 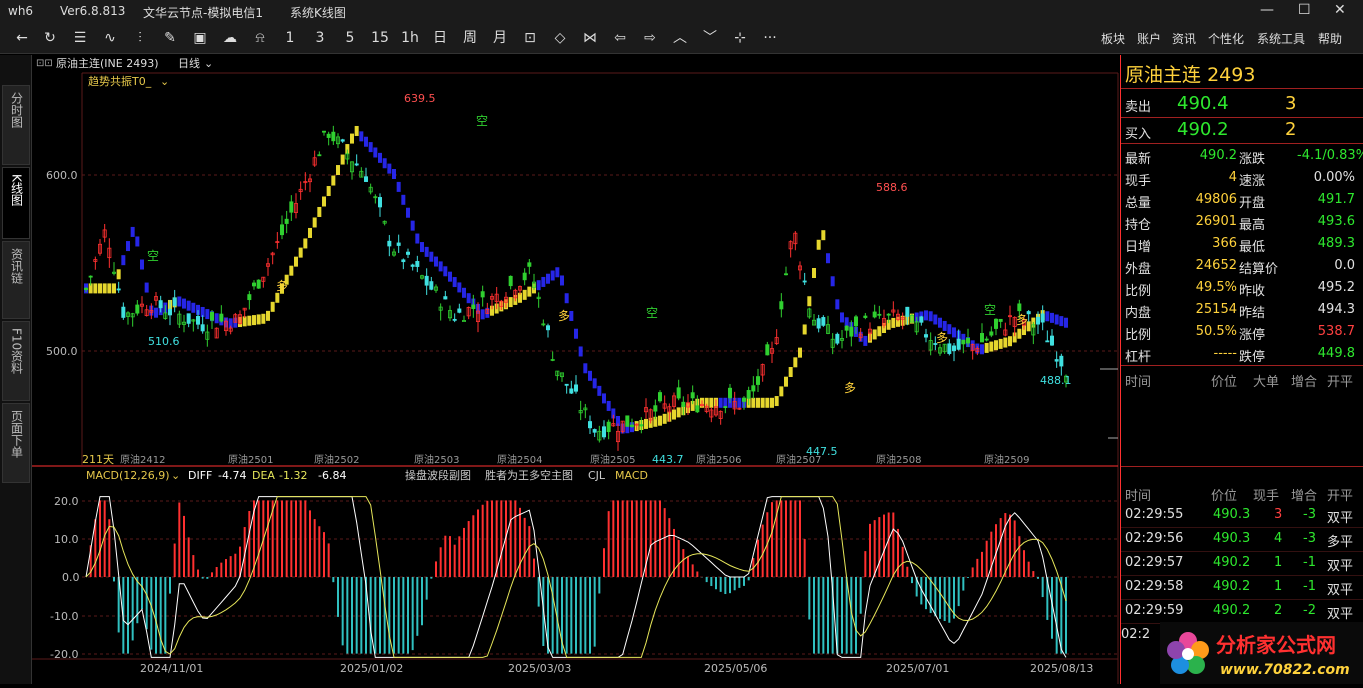 What do you see at coordinates (438, 475) in the screenshot?
I see `subchart-tab: 操盘波段副图` at bounding box center [438, 475].